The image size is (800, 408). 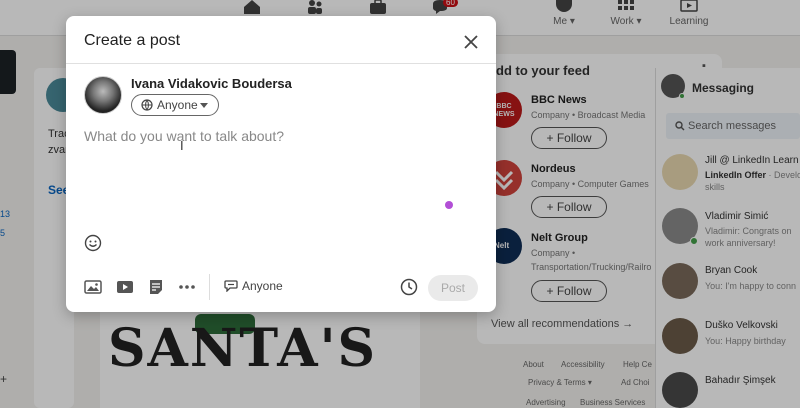 What do you see at coordinates (103, 95) in the screenshot?
I see `author-avatar` at bounding box center [103, 95].